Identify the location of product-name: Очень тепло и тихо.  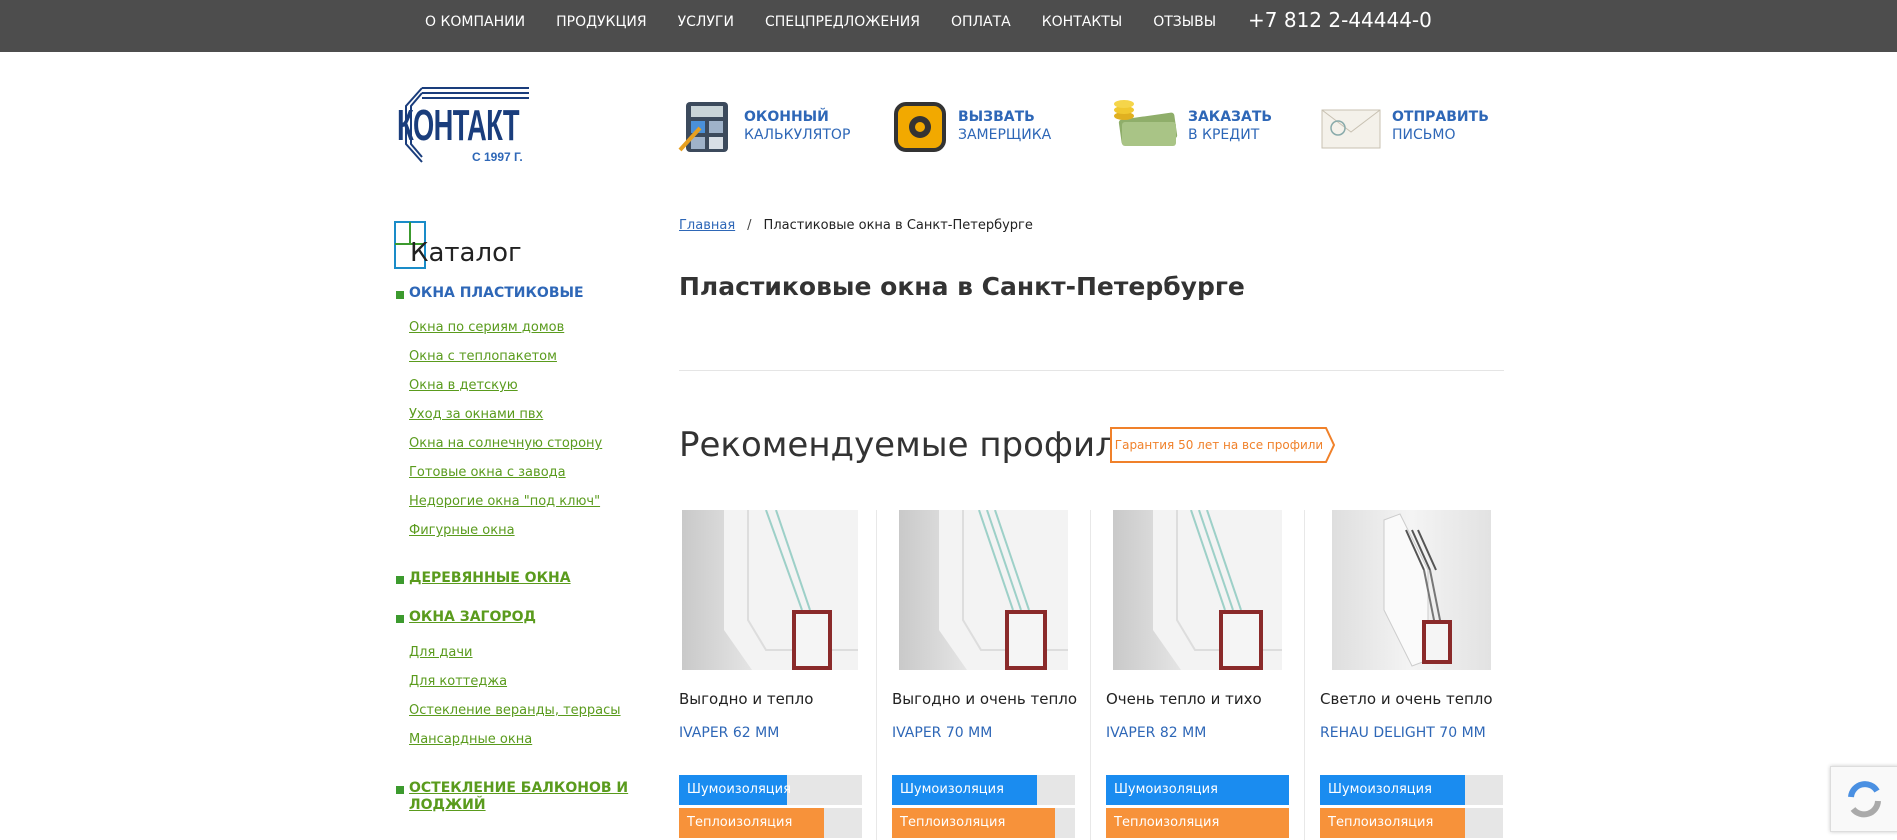
(1184, 699).